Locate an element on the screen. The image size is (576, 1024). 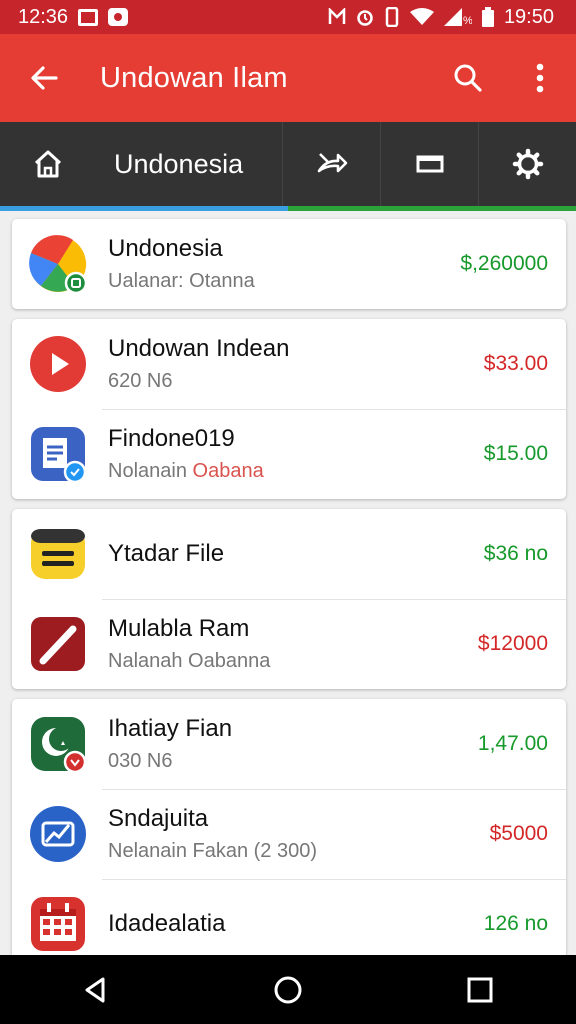
share-icon is located at coordinates (332, 163).